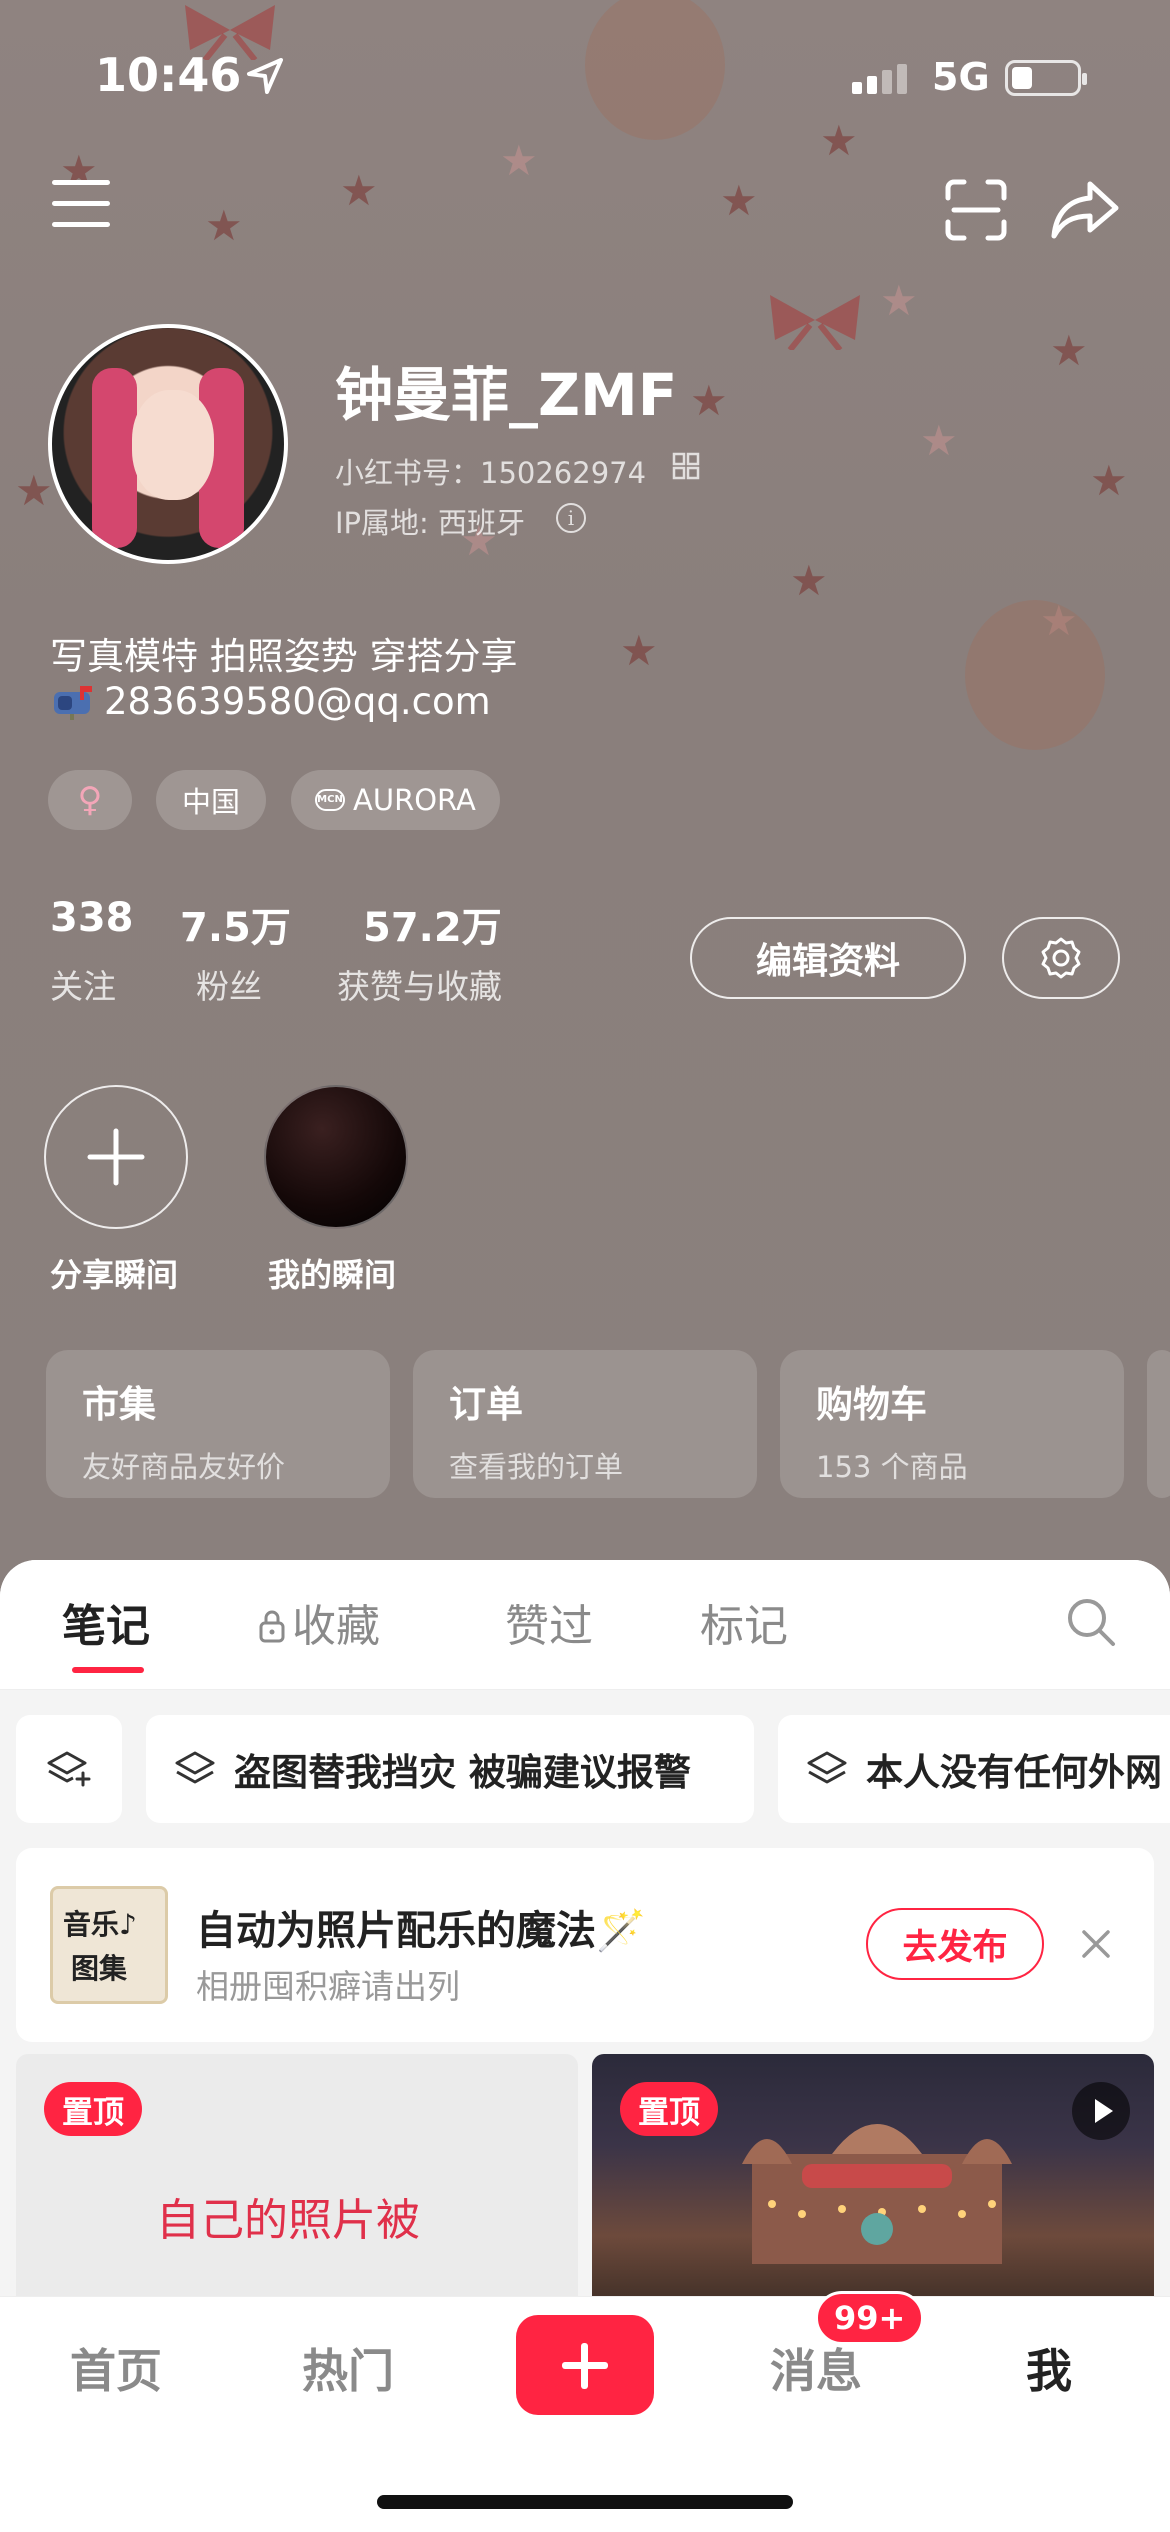  Describe the element at coordinates (1014, 1772) in the screenshot. I see `collection-chip-label: 本人没有任何外网` at that location.